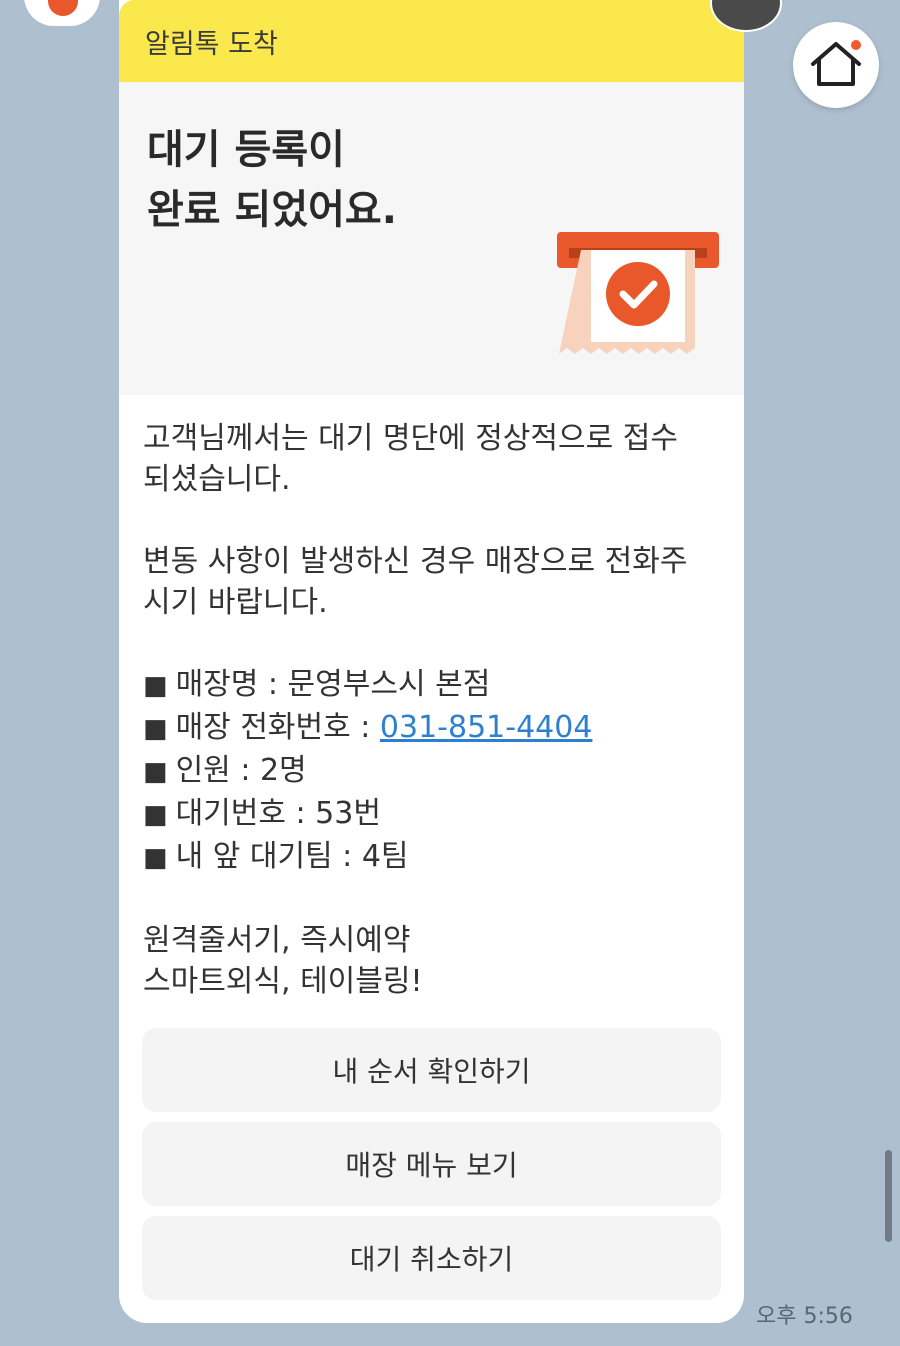  Describe the element at coordinates (262, 813) in the screenshot. I see `waiting-number: ■ 대기번호 : 53번` at that location.